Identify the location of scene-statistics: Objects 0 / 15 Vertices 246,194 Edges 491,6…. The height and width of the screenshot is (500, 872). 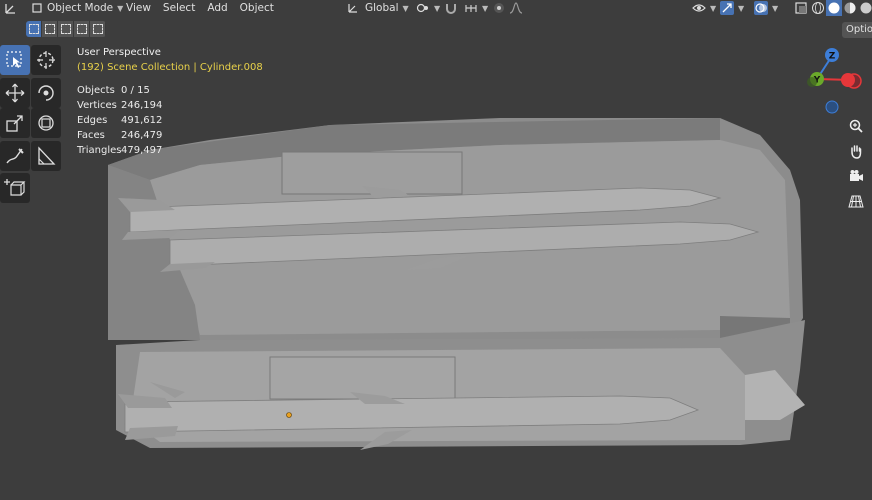
(119, 120).